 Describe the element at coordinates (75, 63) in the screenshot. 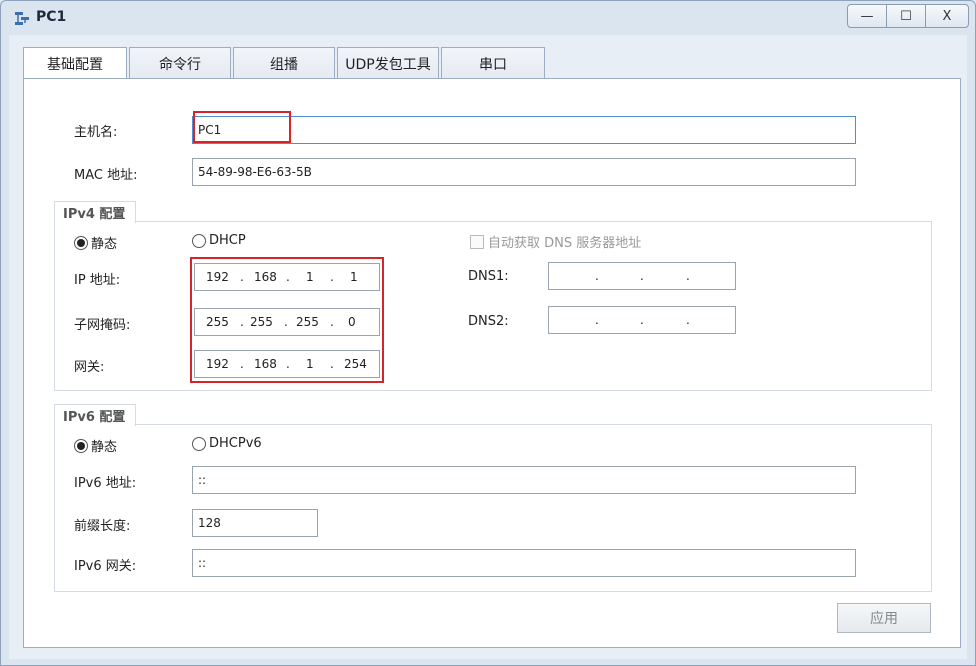

I see `tab-basic-config: 基础配置` at that location.